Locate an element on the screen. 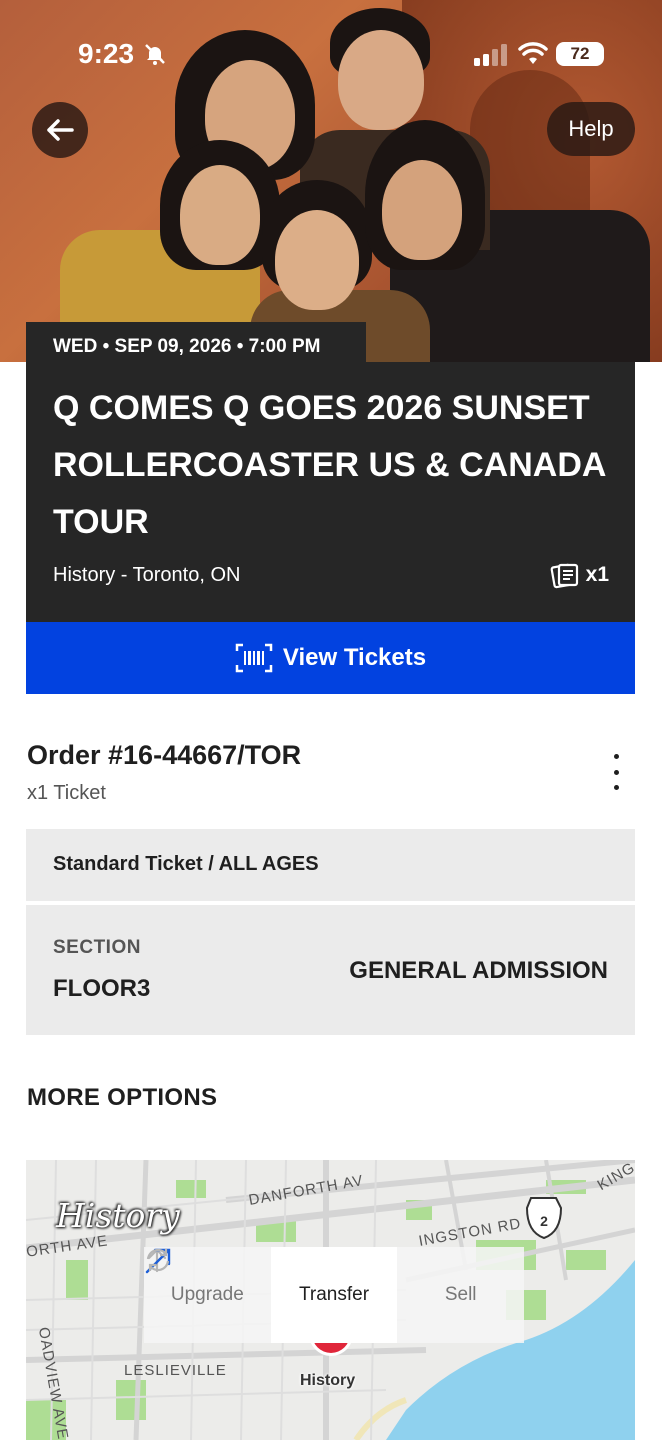 This screenshot has height=1440, width=662. order-title: Order #16-44667/TOR is located at coordinates (164, 755).